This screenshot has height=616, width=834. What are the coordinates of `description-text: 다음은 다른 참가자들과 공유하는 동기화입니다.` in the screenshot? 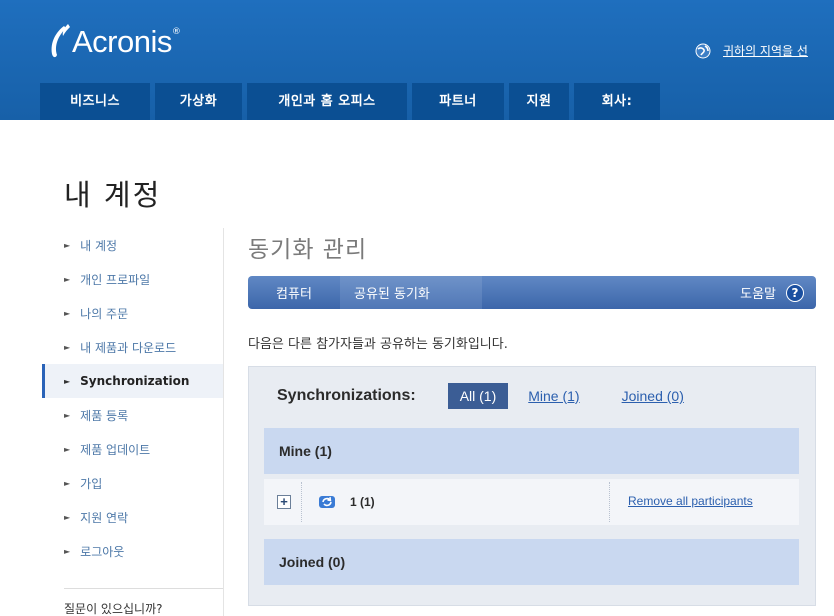 It's located at (378, 344).